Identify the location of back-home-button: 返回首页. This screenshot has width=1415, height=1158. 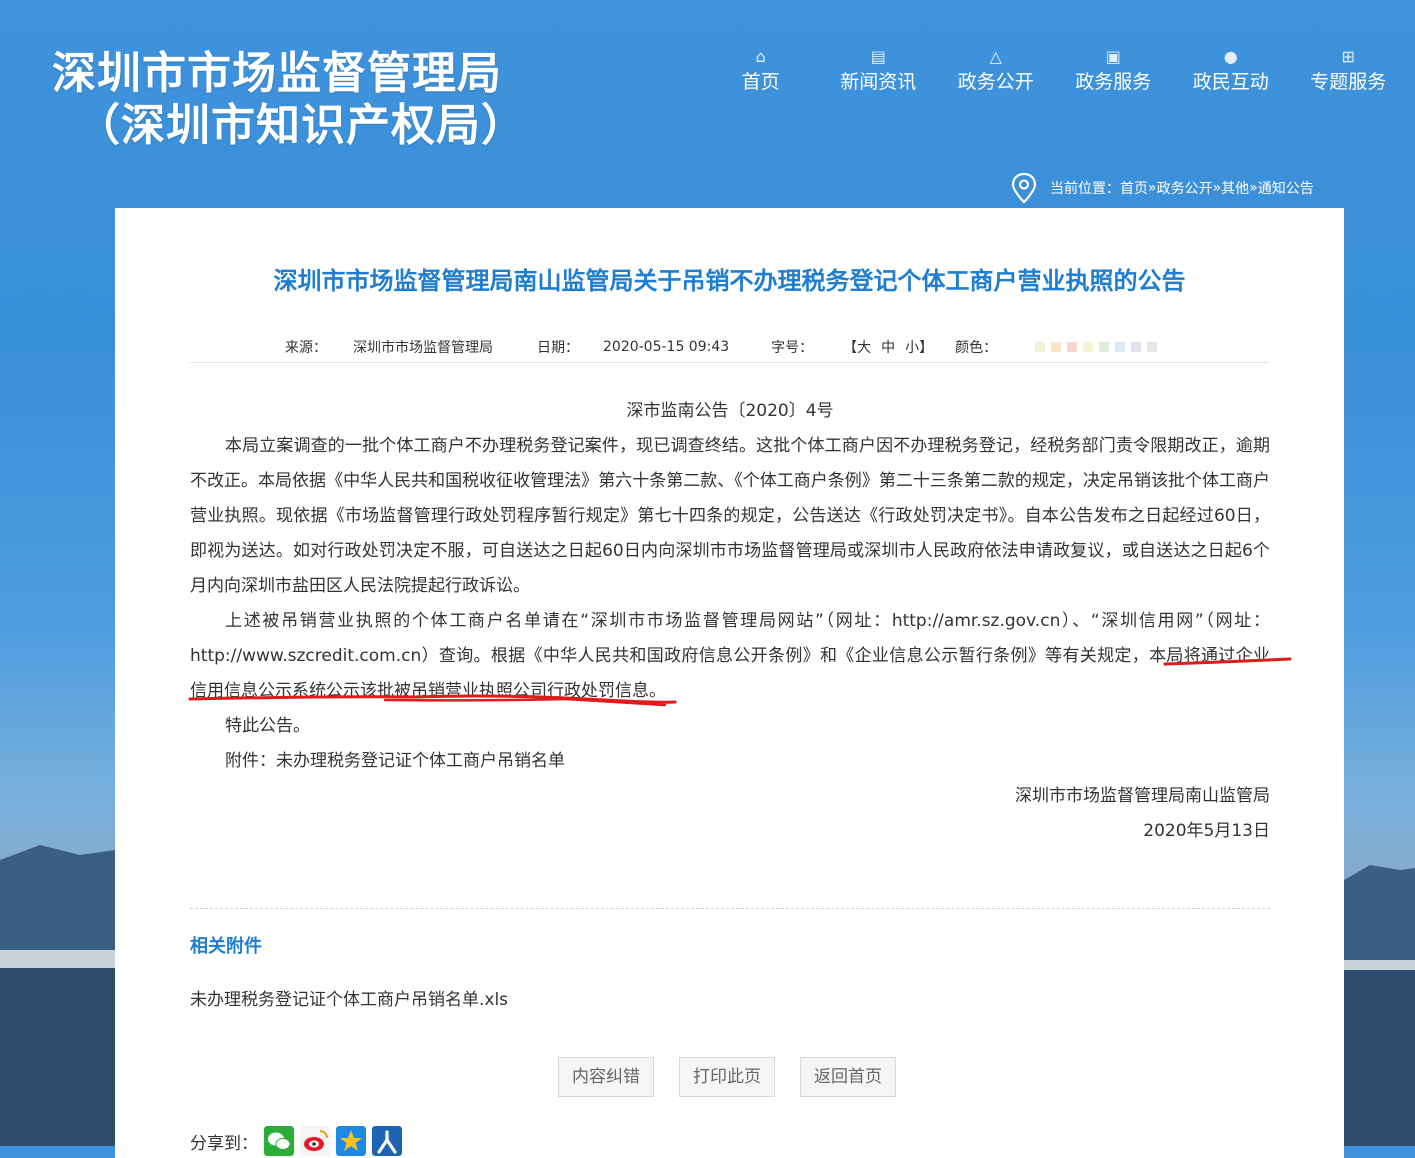
(848, 1077).